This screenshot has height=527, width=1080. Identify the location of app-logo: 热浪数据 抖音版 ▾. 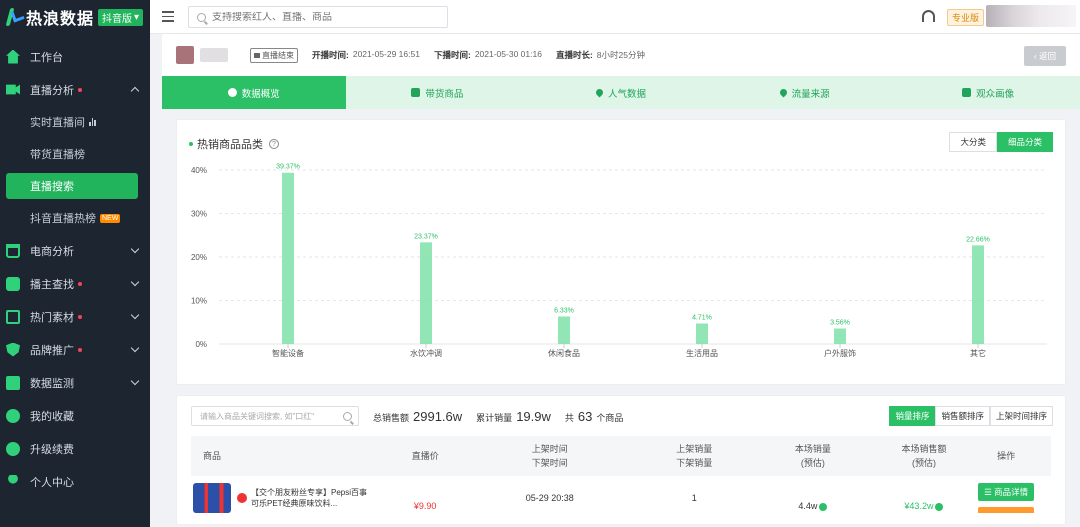
(75, 17).